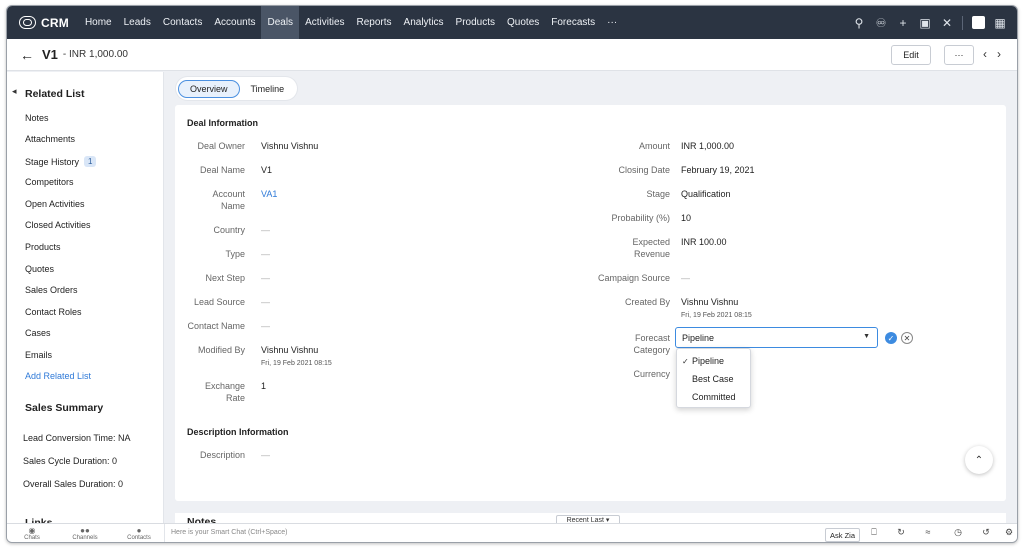  I want to click on sidebar-item-contact-roles: Contact Roles, so click(53, 312).